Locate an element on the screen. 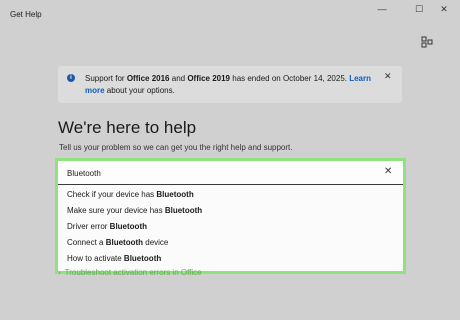 The width and height of the screenshot is (460, 320). app-title: Get Help is located at coordinates (26, 14).